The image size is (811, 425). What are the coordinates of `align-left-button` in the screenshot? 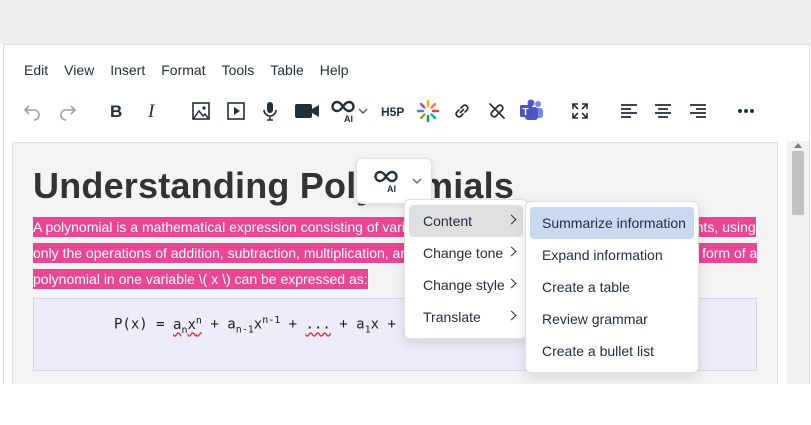 It's located at (629, 111).